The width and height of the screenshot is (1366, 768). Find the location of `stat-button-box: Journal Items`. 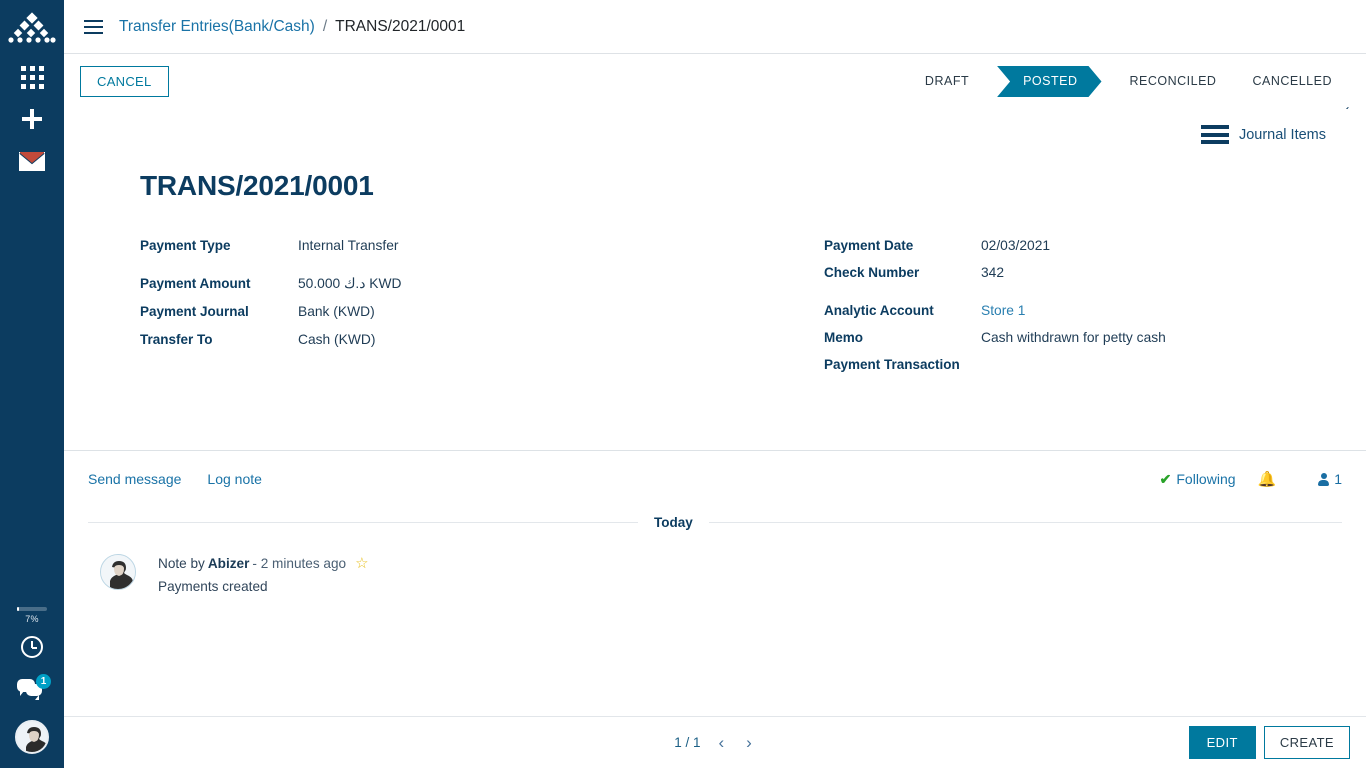

stat-button-box: Journal Items is located at coordinates (708, 128).